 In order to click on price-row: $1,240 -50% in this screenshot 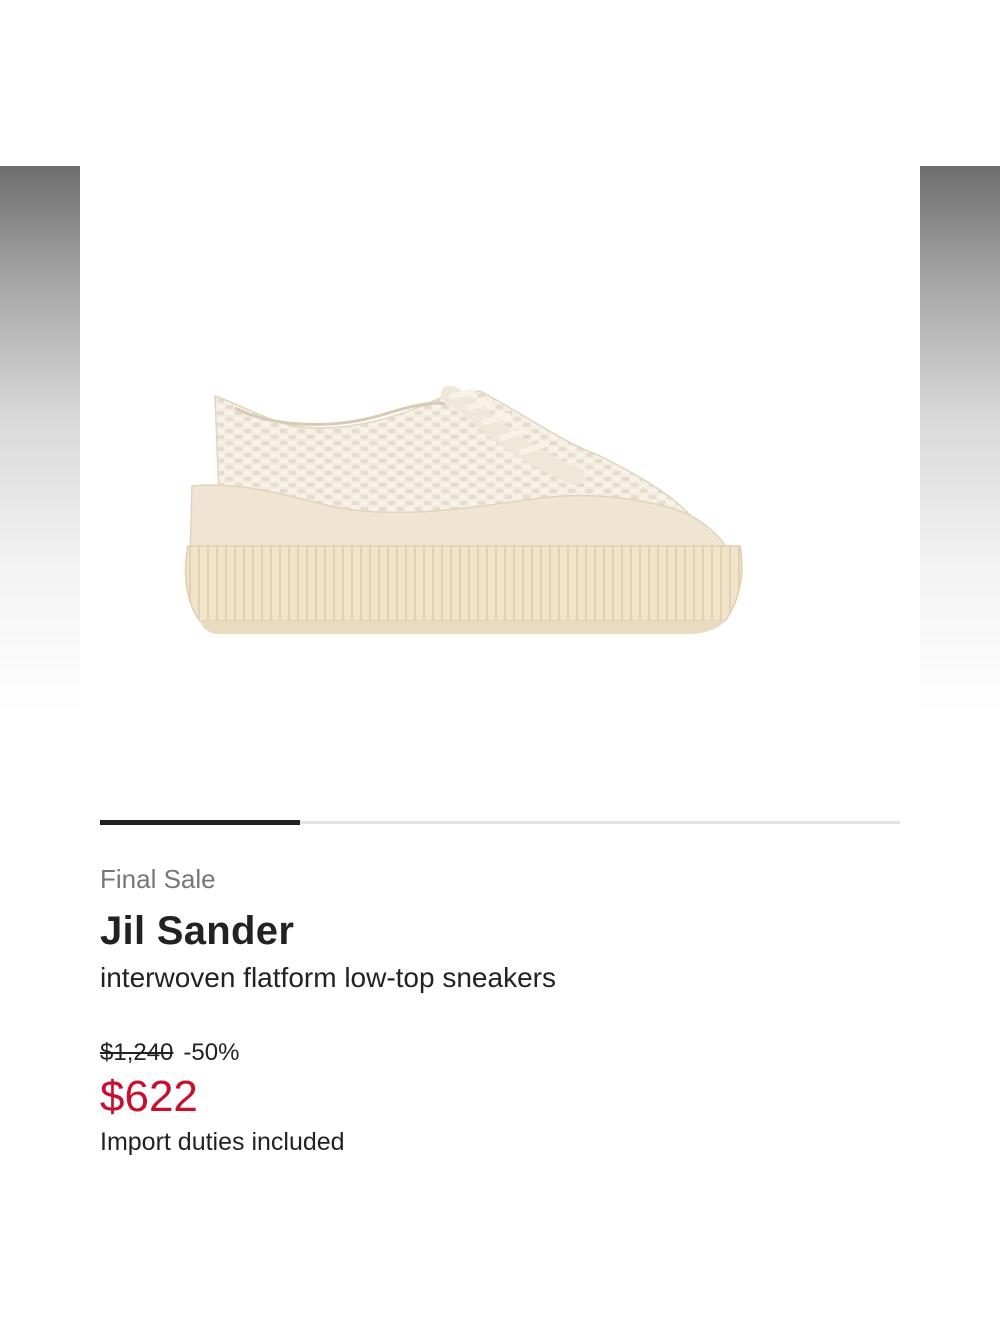, I will do `click(169, 1053)`.